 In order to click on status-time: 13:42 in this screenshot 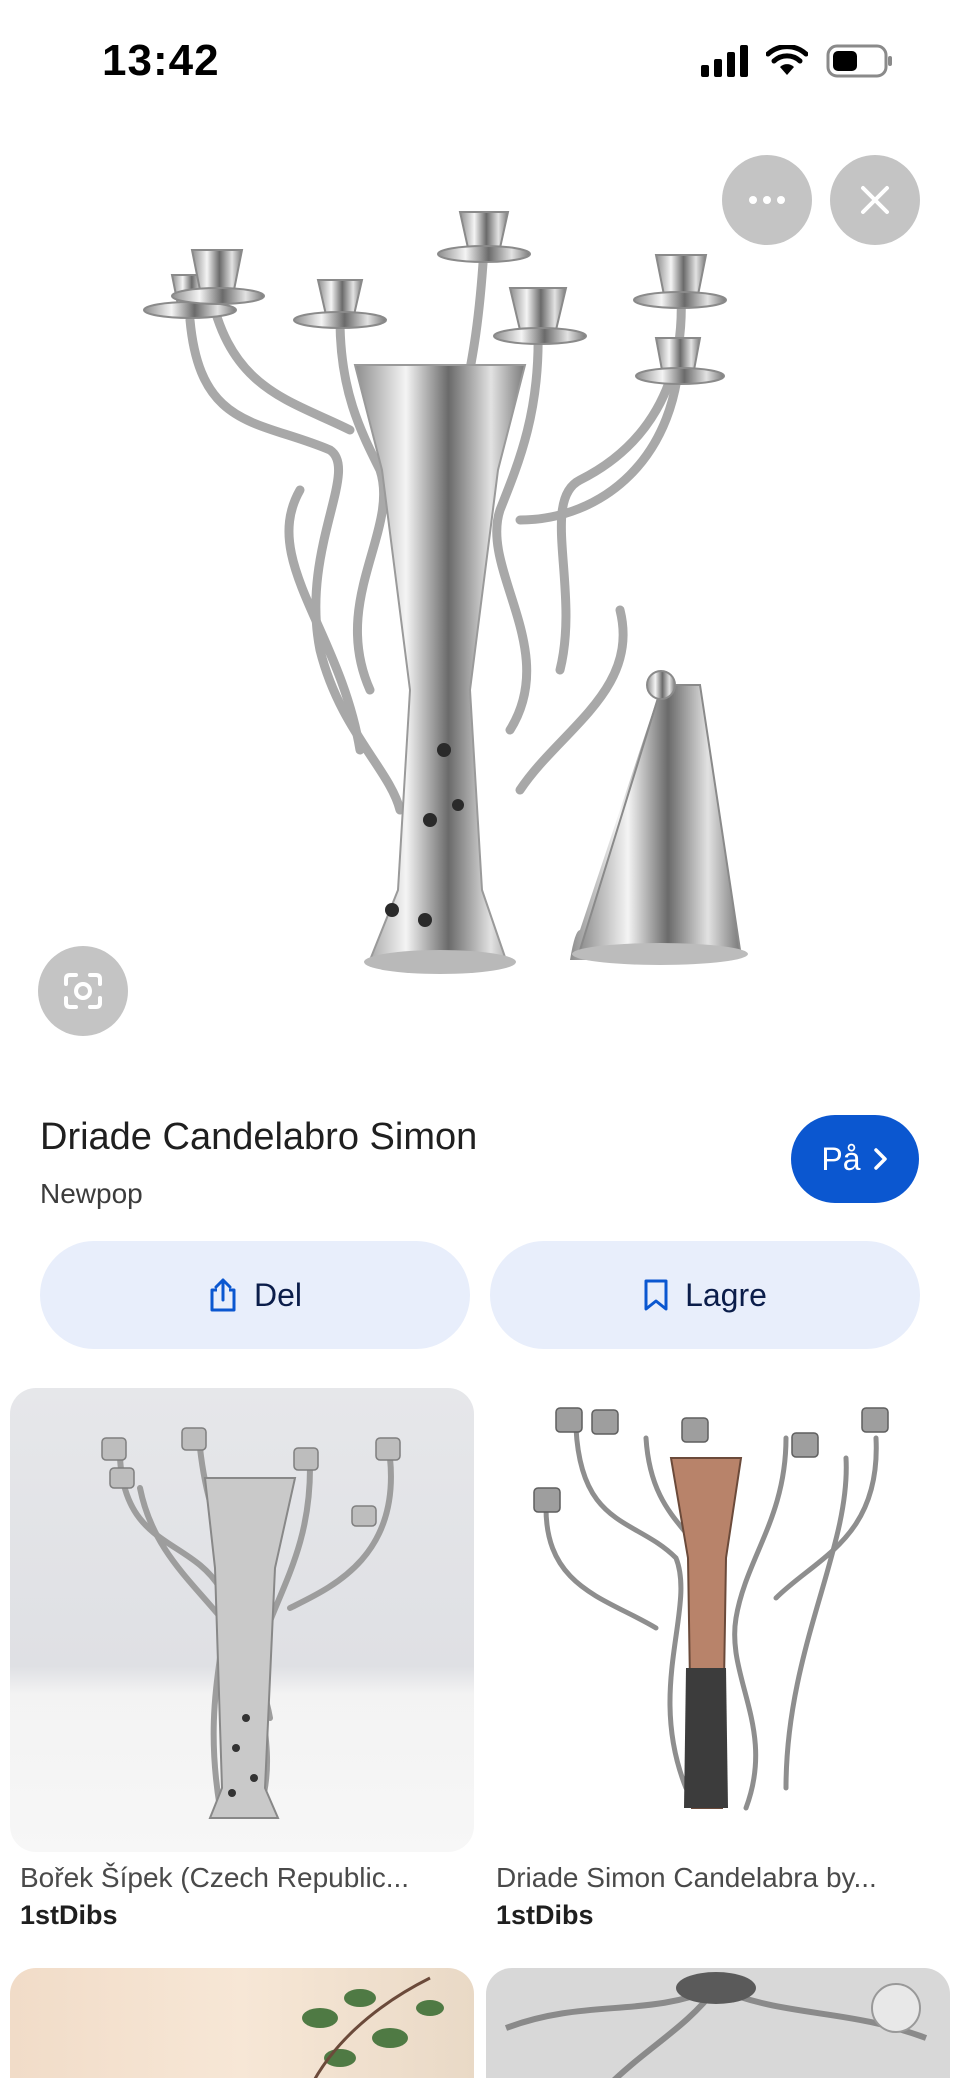, I will do `click(161, 60)`.